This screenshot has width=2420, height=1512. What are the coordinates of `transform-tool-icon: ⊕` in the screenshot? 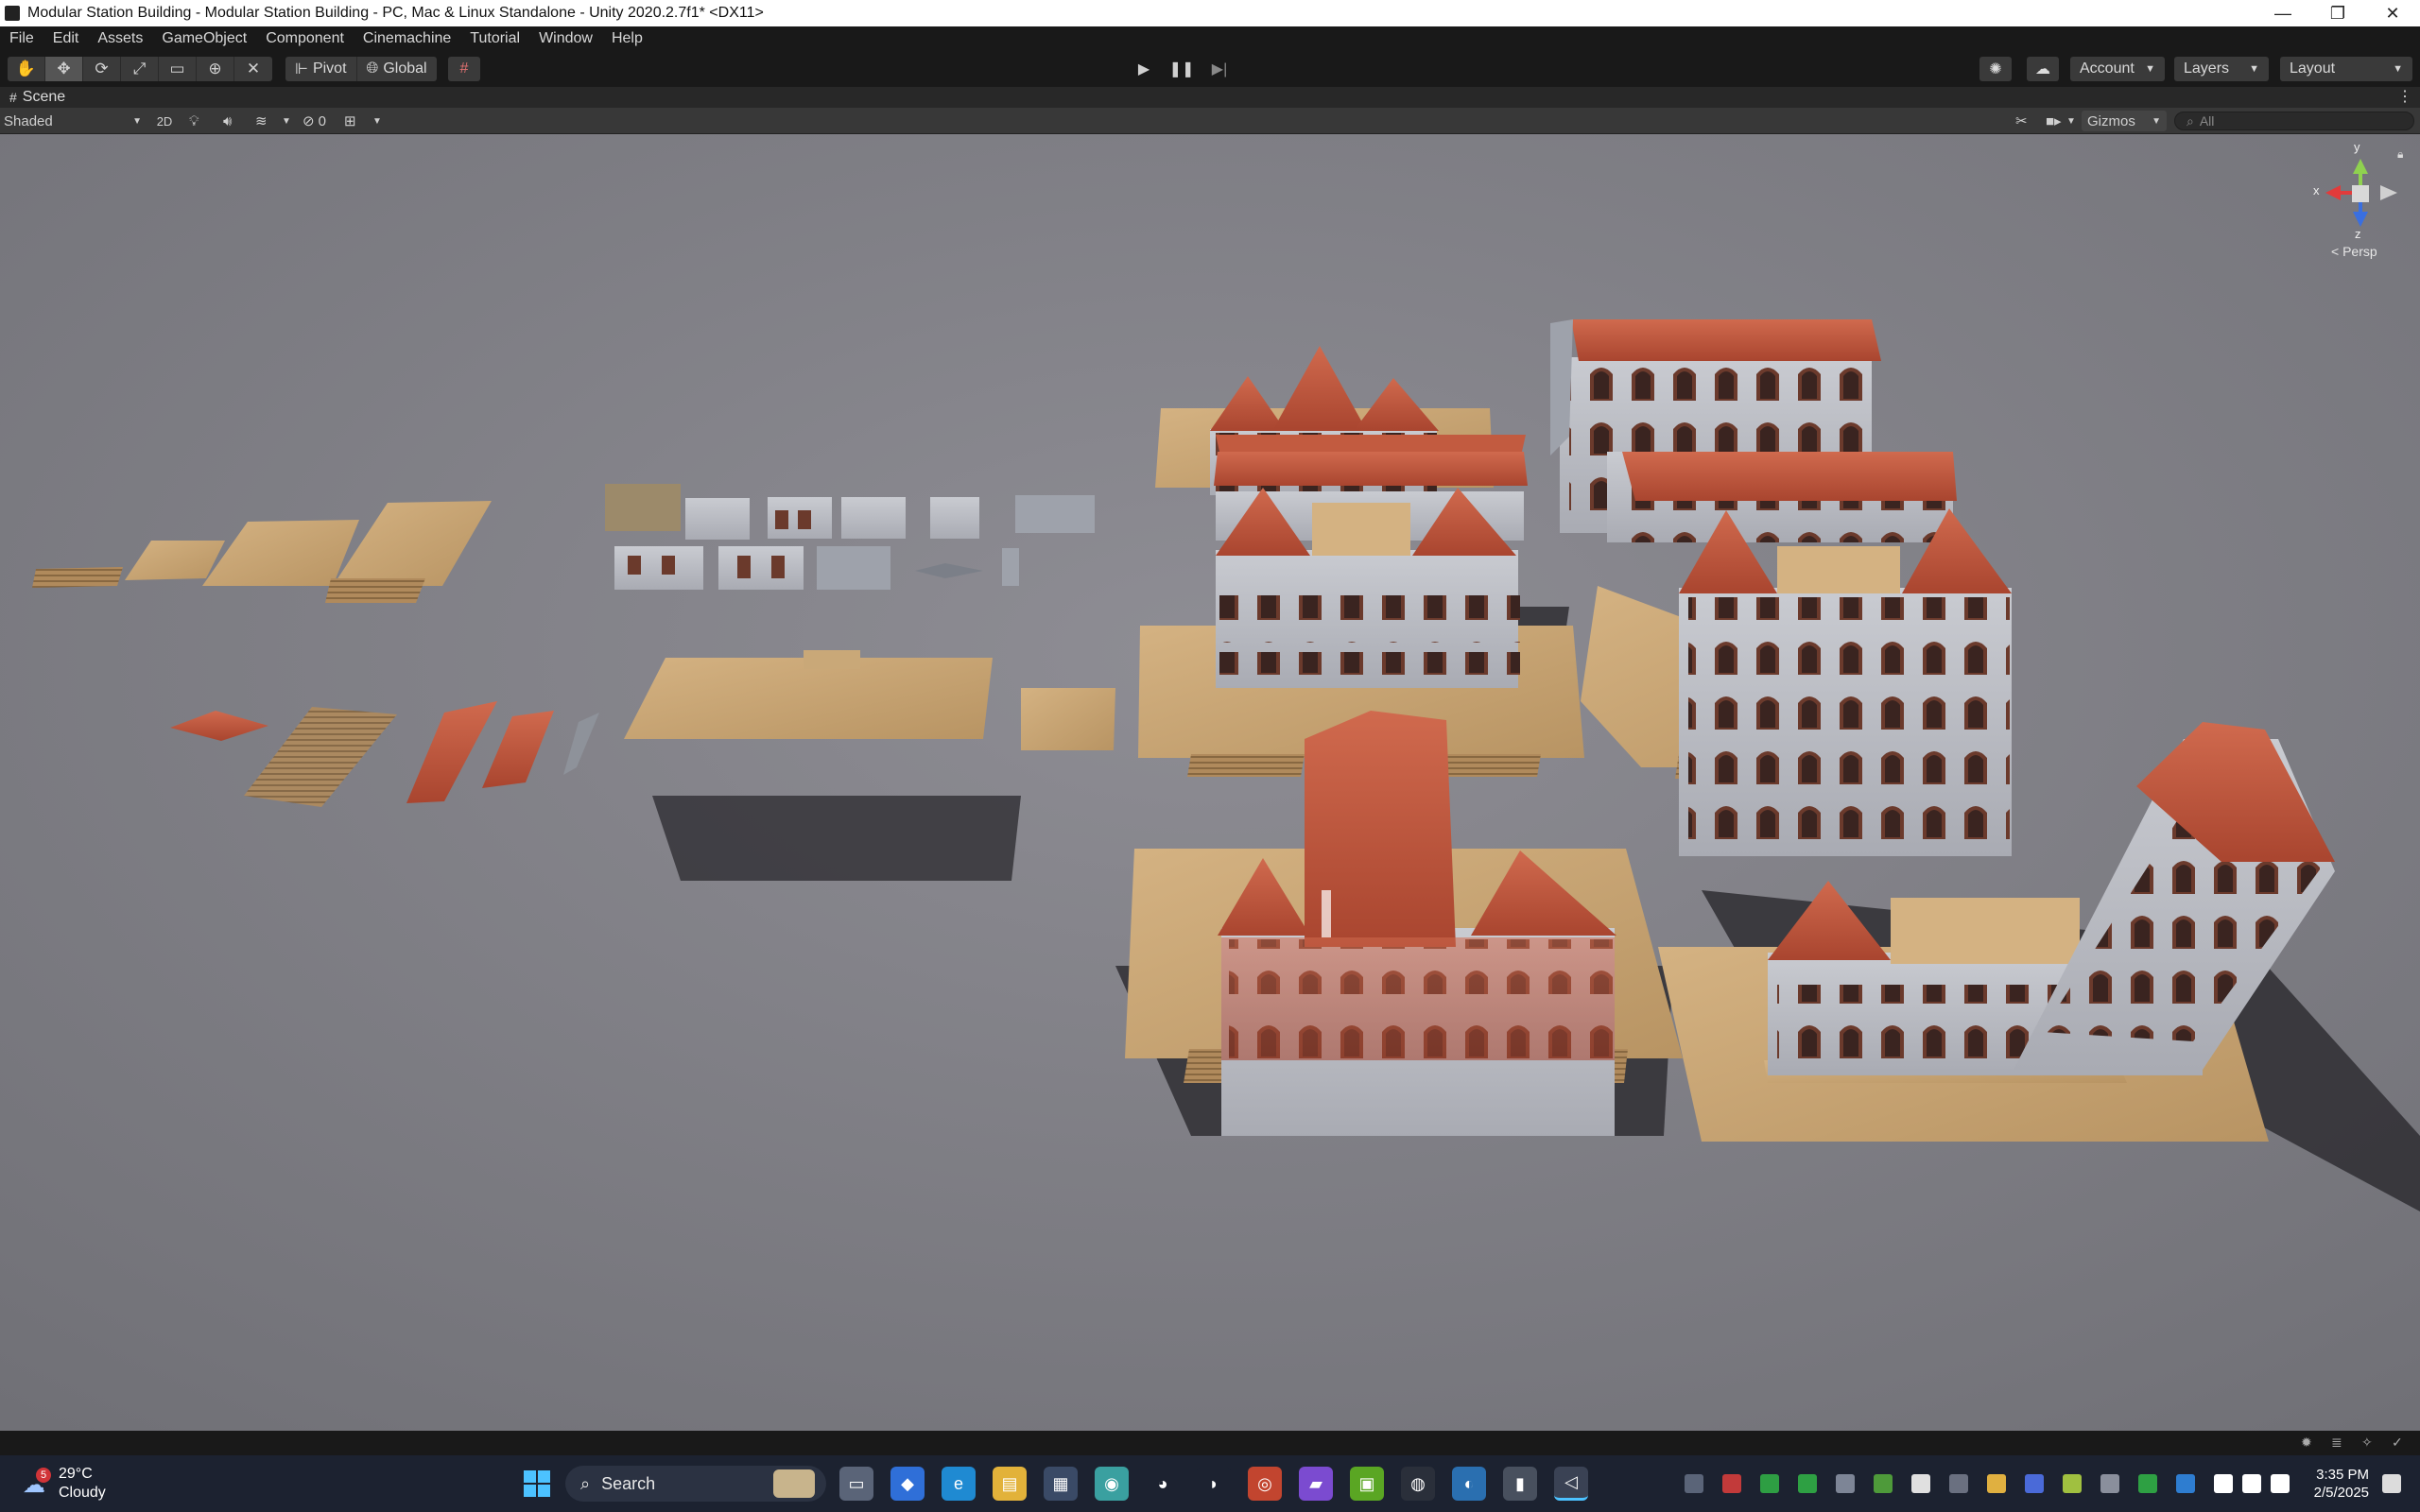 It's located at (215, 69).